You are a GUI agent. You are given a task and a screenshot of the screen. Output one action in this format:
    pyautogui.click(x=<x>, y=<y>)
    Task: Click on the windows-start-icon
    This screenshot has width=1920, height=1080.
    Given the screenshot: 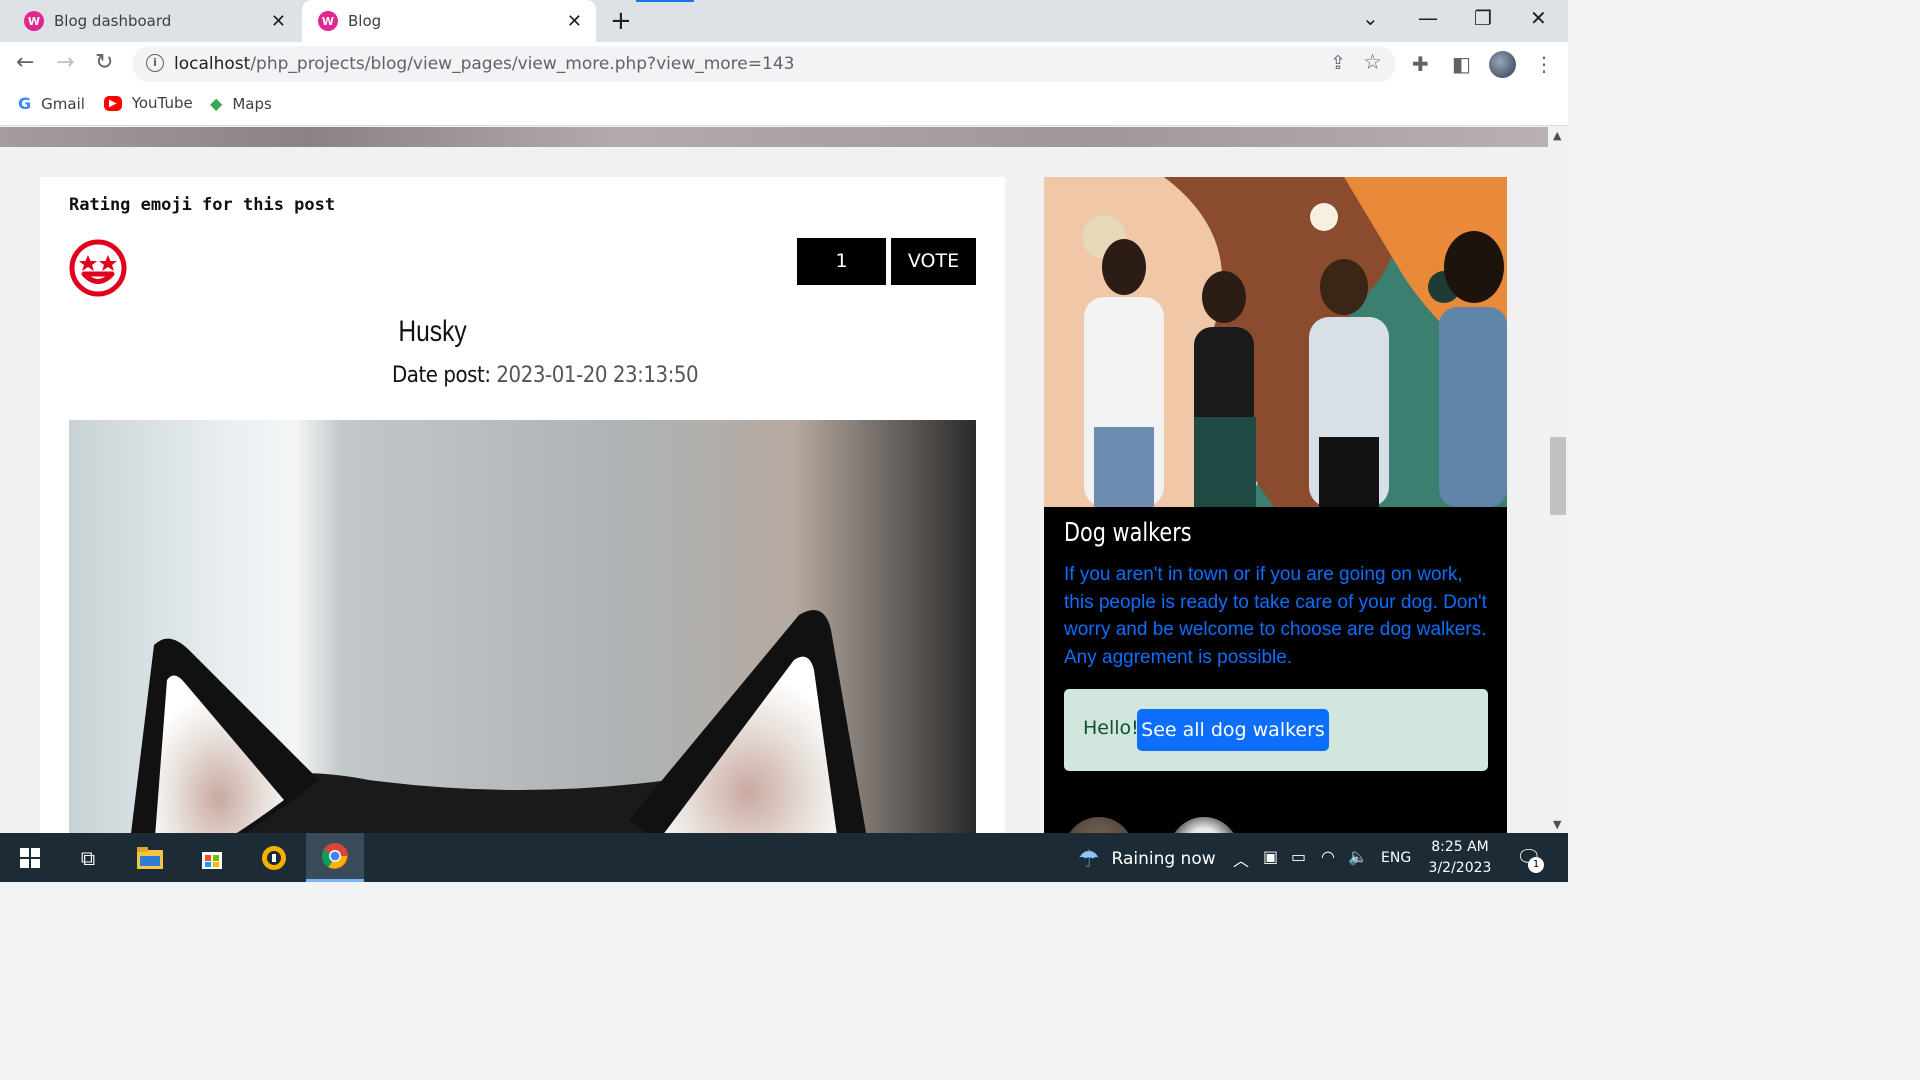 What is the action you would take?
    pyautogui.click(x=30, y=857)
    